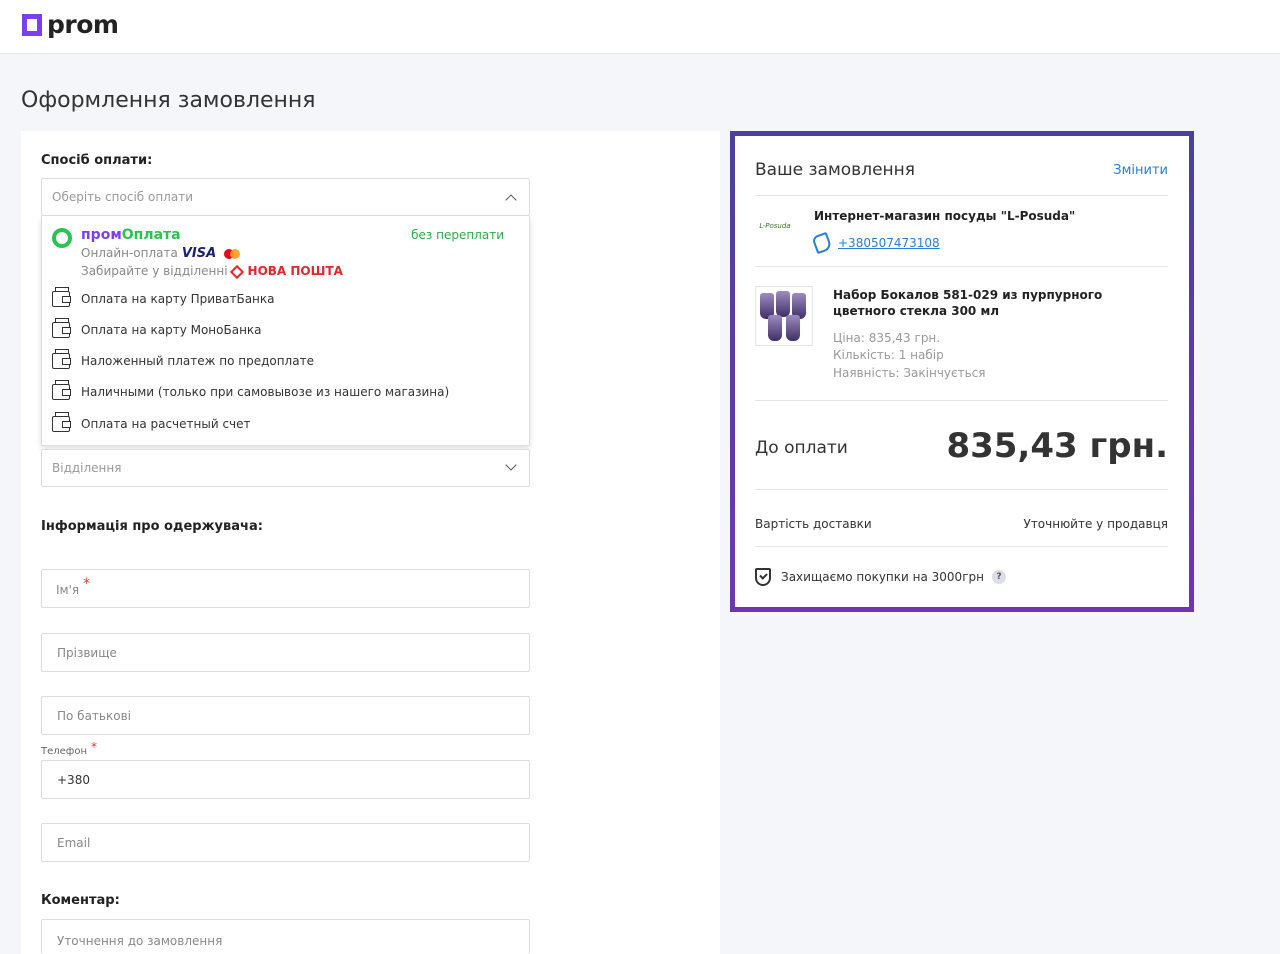 This screenshot has width=1280, height=954. I want to click on payment-option-privatbank: Оплата на карту ПриватБанка, so click(163, 298).